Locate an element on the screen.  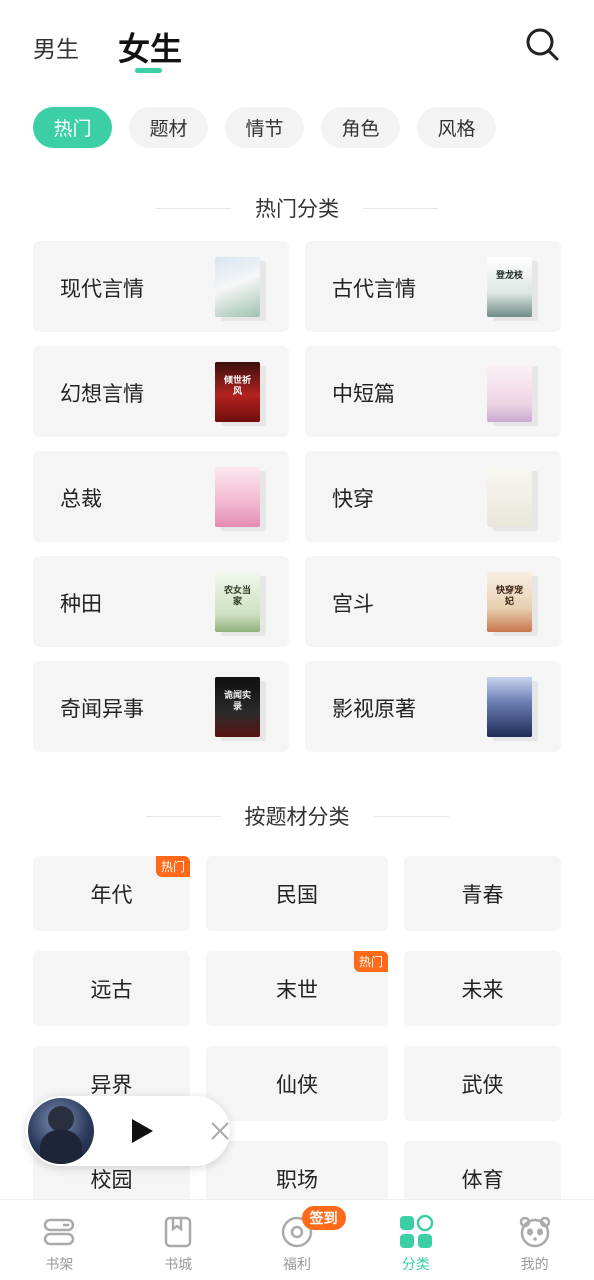
nav-bookstore: 书城 is located at coordinates (178, 1240).